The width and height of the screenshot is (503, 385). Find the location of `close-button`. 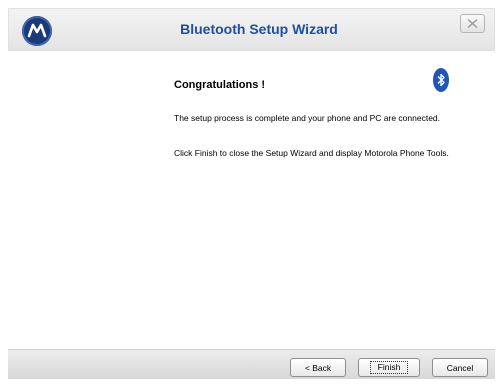

close-button is located at coordinates (472, 23).